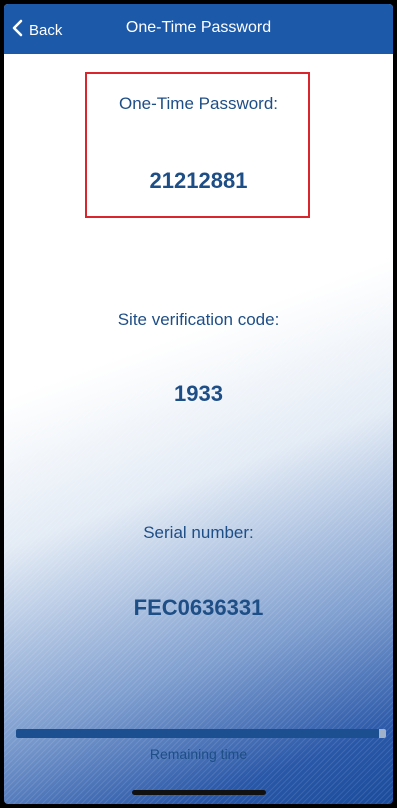  What do you see at coordinates (198, 754) in the screenshot?
I see `remaining-time-label: Remaining time` at bounding box center [198, 754].